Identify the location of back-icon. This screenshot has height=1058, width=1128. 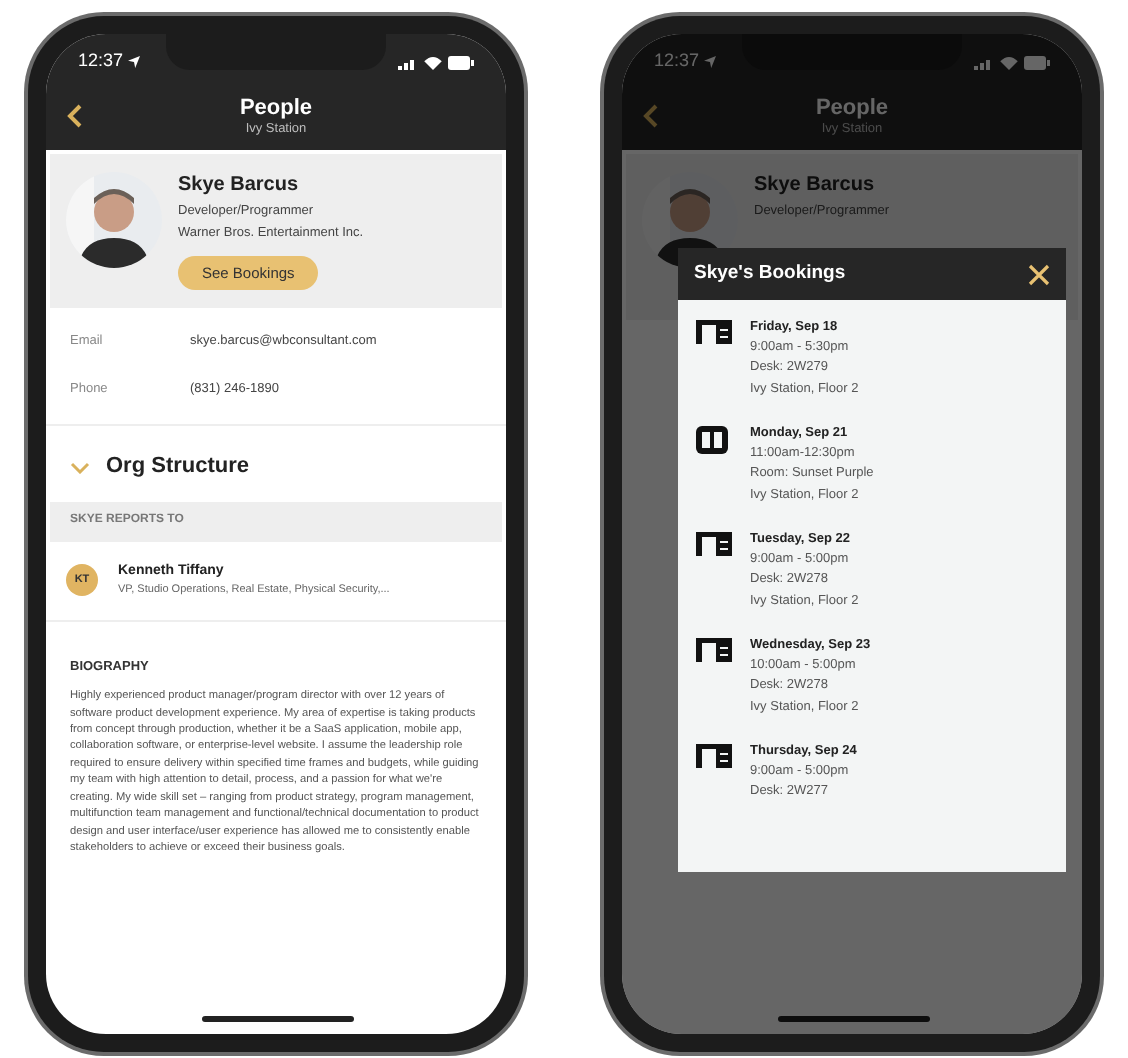
(74, 116).